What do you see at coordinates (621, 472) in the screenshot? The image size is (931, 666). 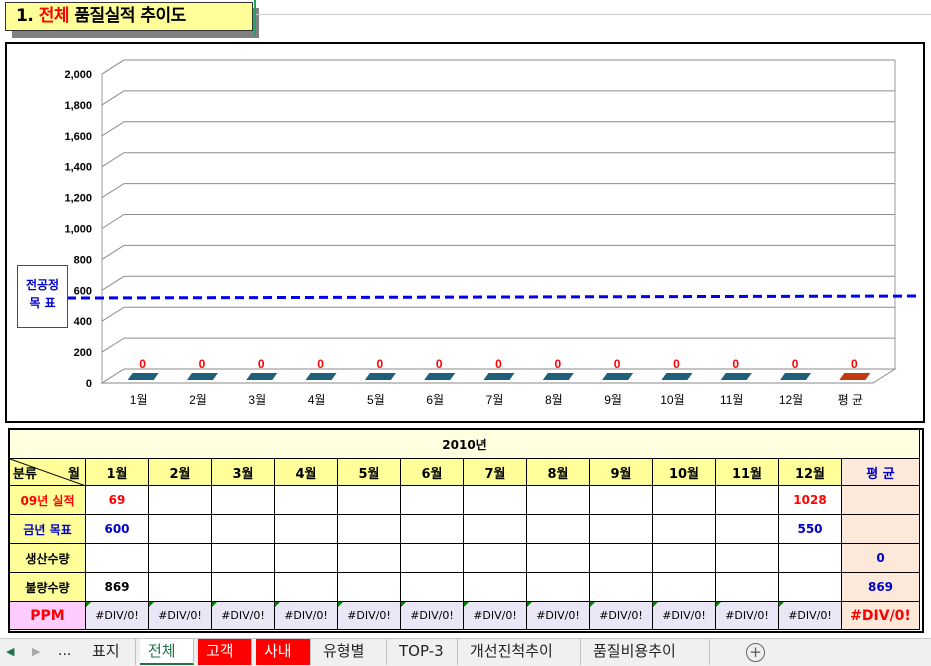 I see `month-header: 9월` at bounding box center [621, 472].